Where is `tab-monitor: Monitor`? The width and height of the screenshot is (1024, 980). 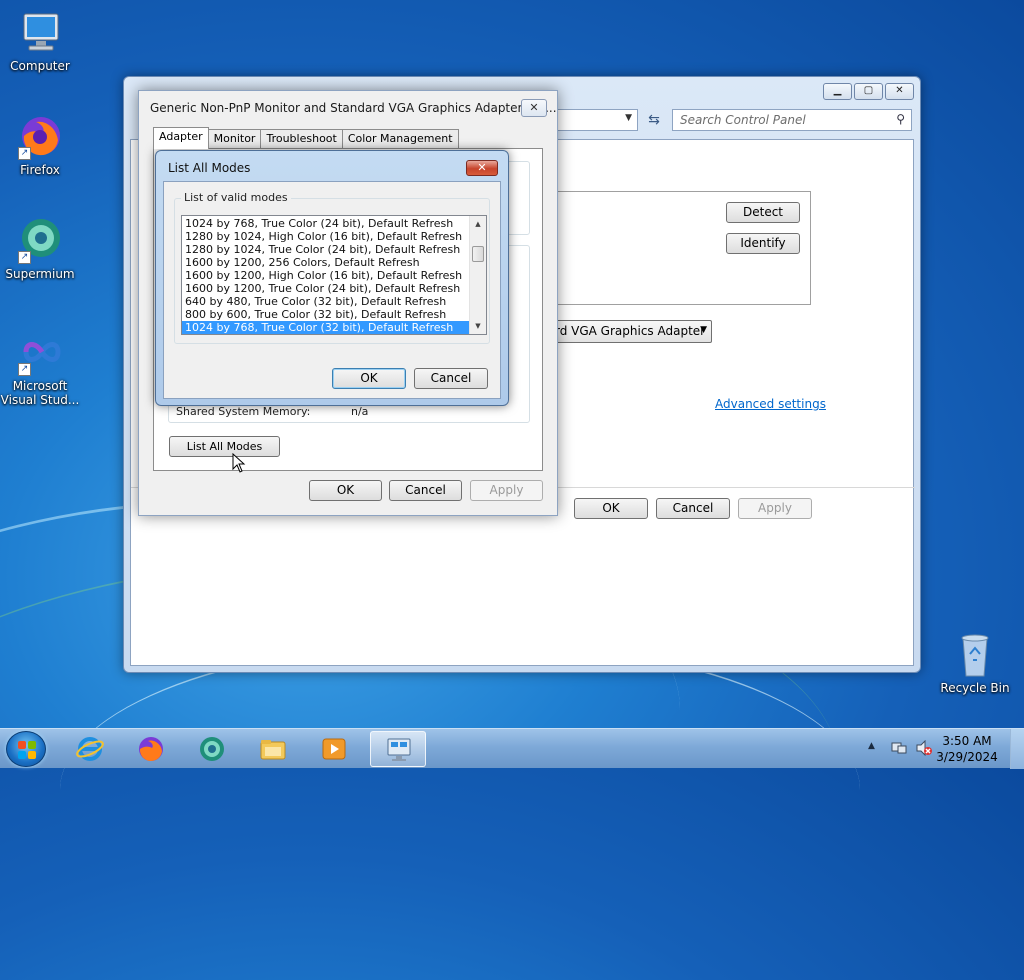
tab-monitor: Monitor is located at coordinates (234, 139).